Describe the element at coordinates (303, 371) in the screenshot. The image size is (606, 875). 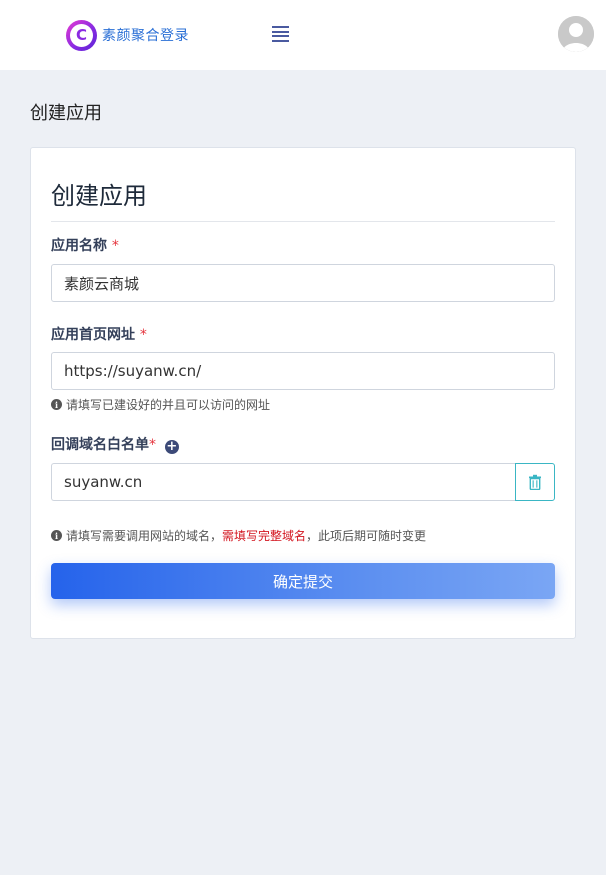
I see `homepage-url-input` at that location.